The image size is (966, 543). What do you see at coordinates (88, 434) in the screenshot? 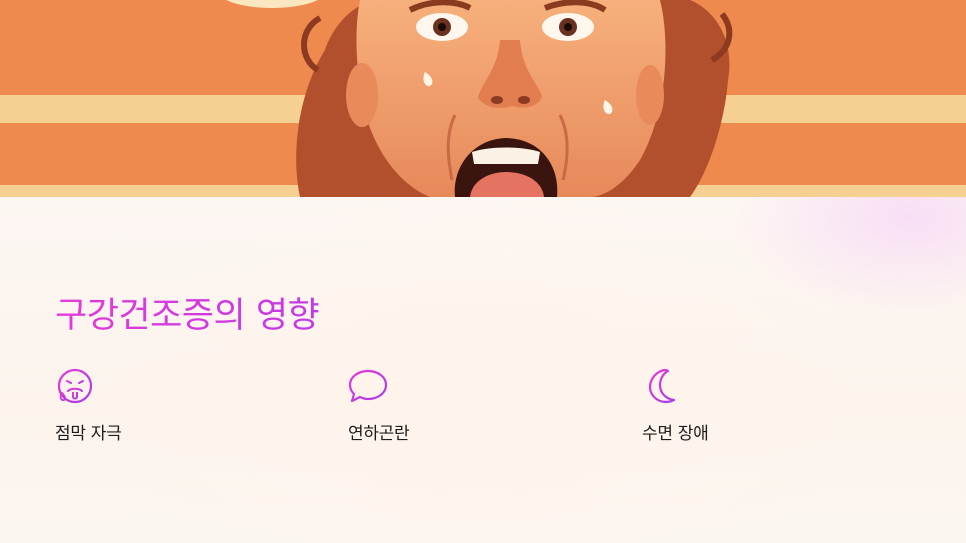
I see `feature-label: 점막 자극` at bounding box center [88, 434].